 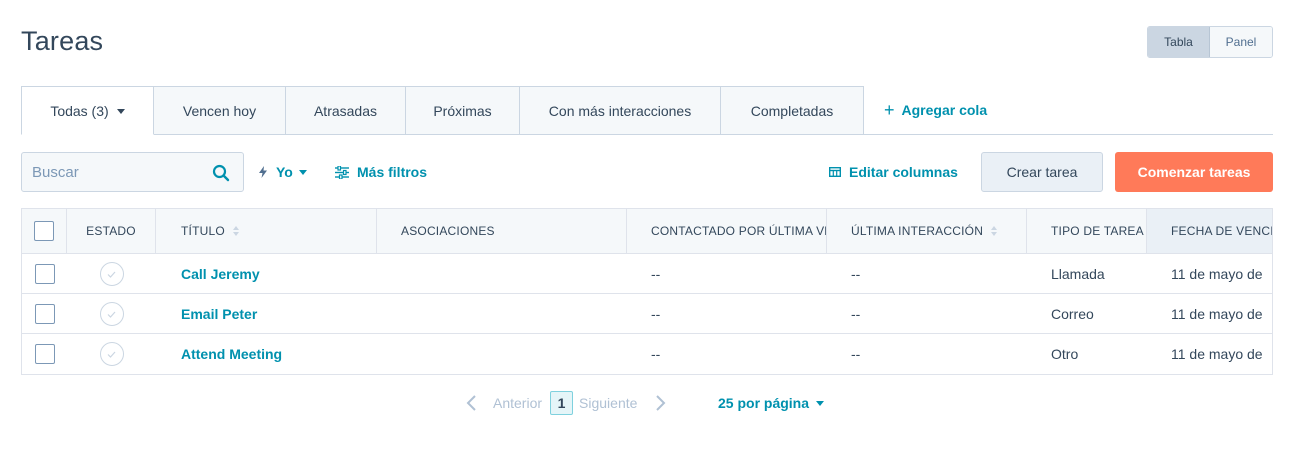 I want to click on current-page-button: 1, so click(x=562, y=403).